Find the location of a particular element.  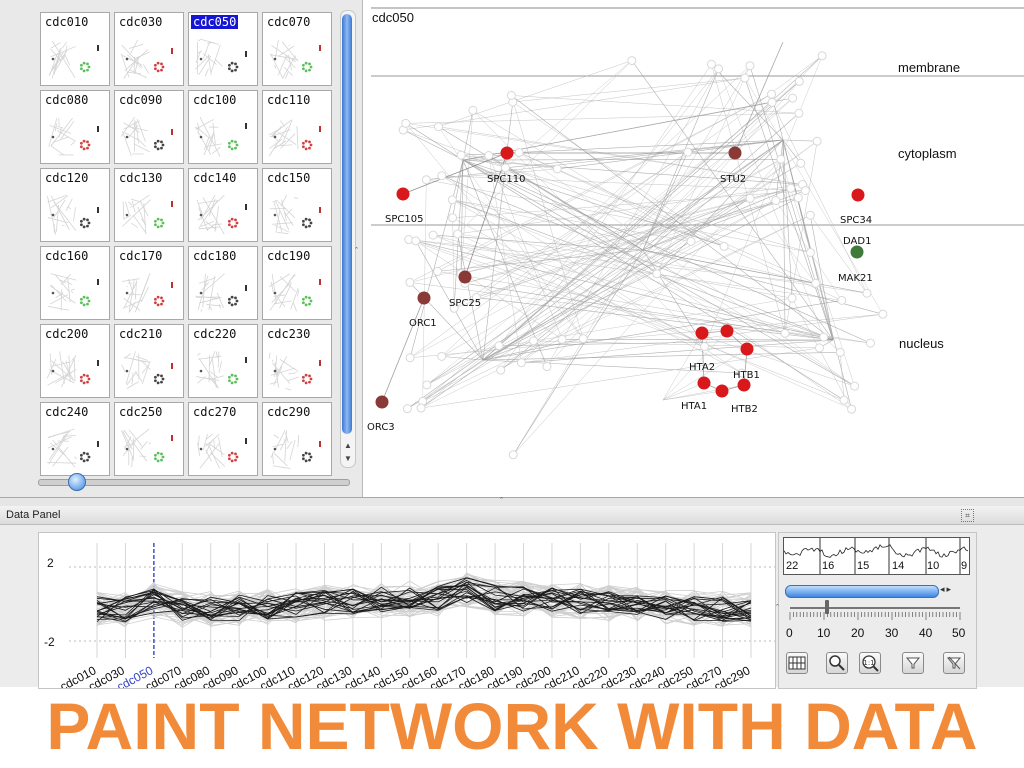

thumbnail-item: cdc250 is located at coordinates (149, 439).